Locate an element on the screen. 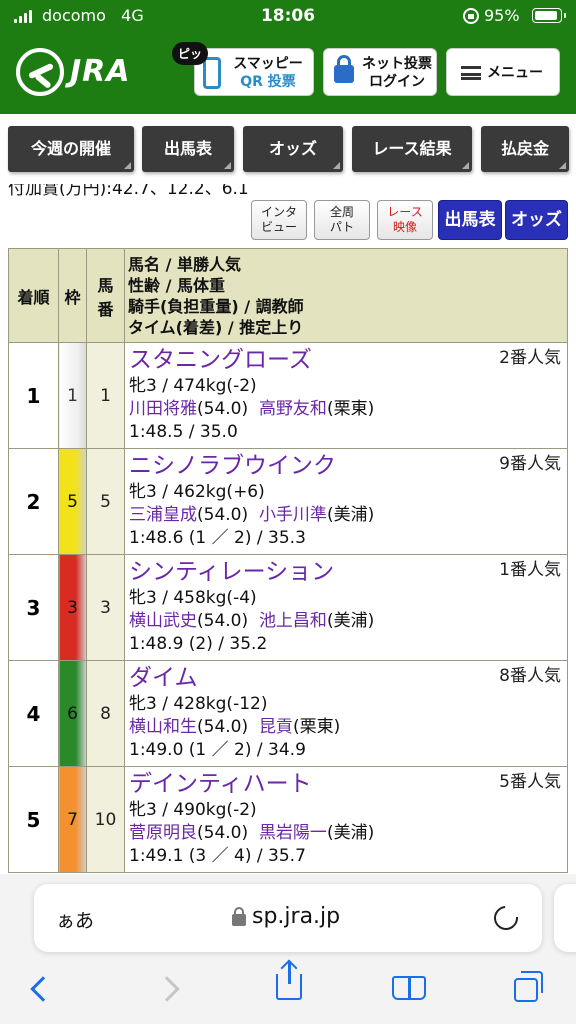  bookmarks-icon is located at coordinates (409, 988).